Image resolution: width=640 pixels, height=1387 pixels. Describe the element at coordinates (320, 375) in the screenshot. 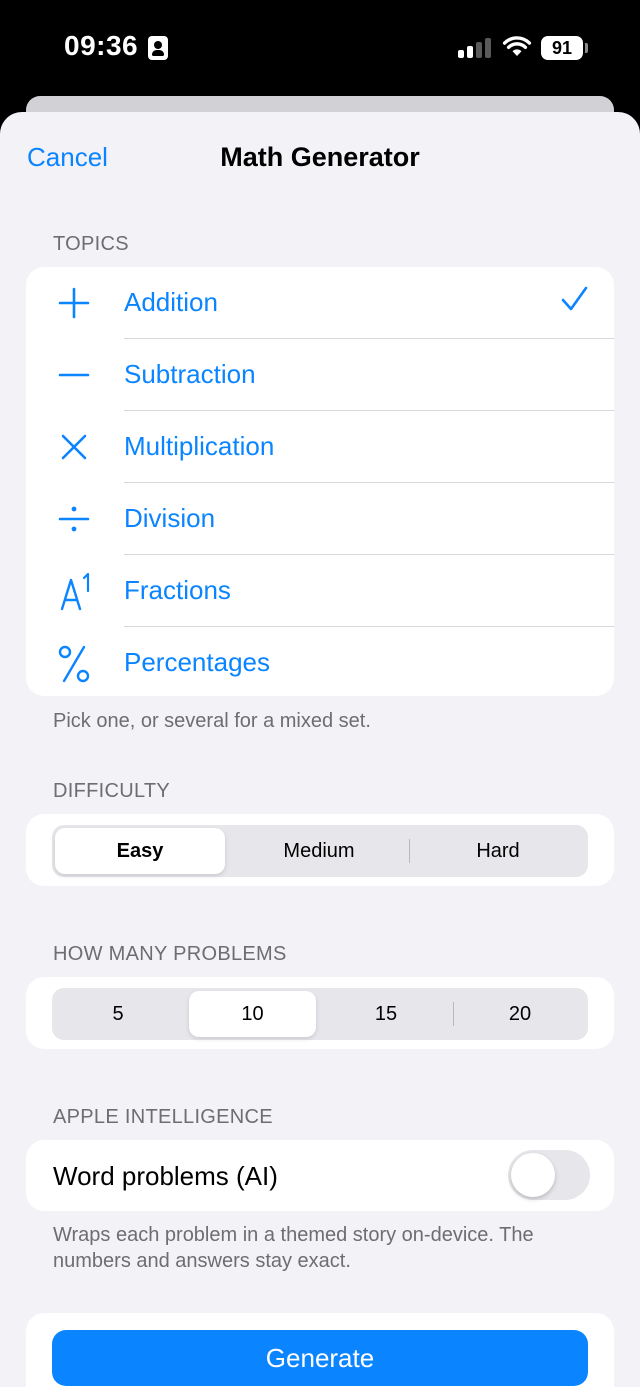

I see `topic-row-subtraction: Subtraction` at that location.